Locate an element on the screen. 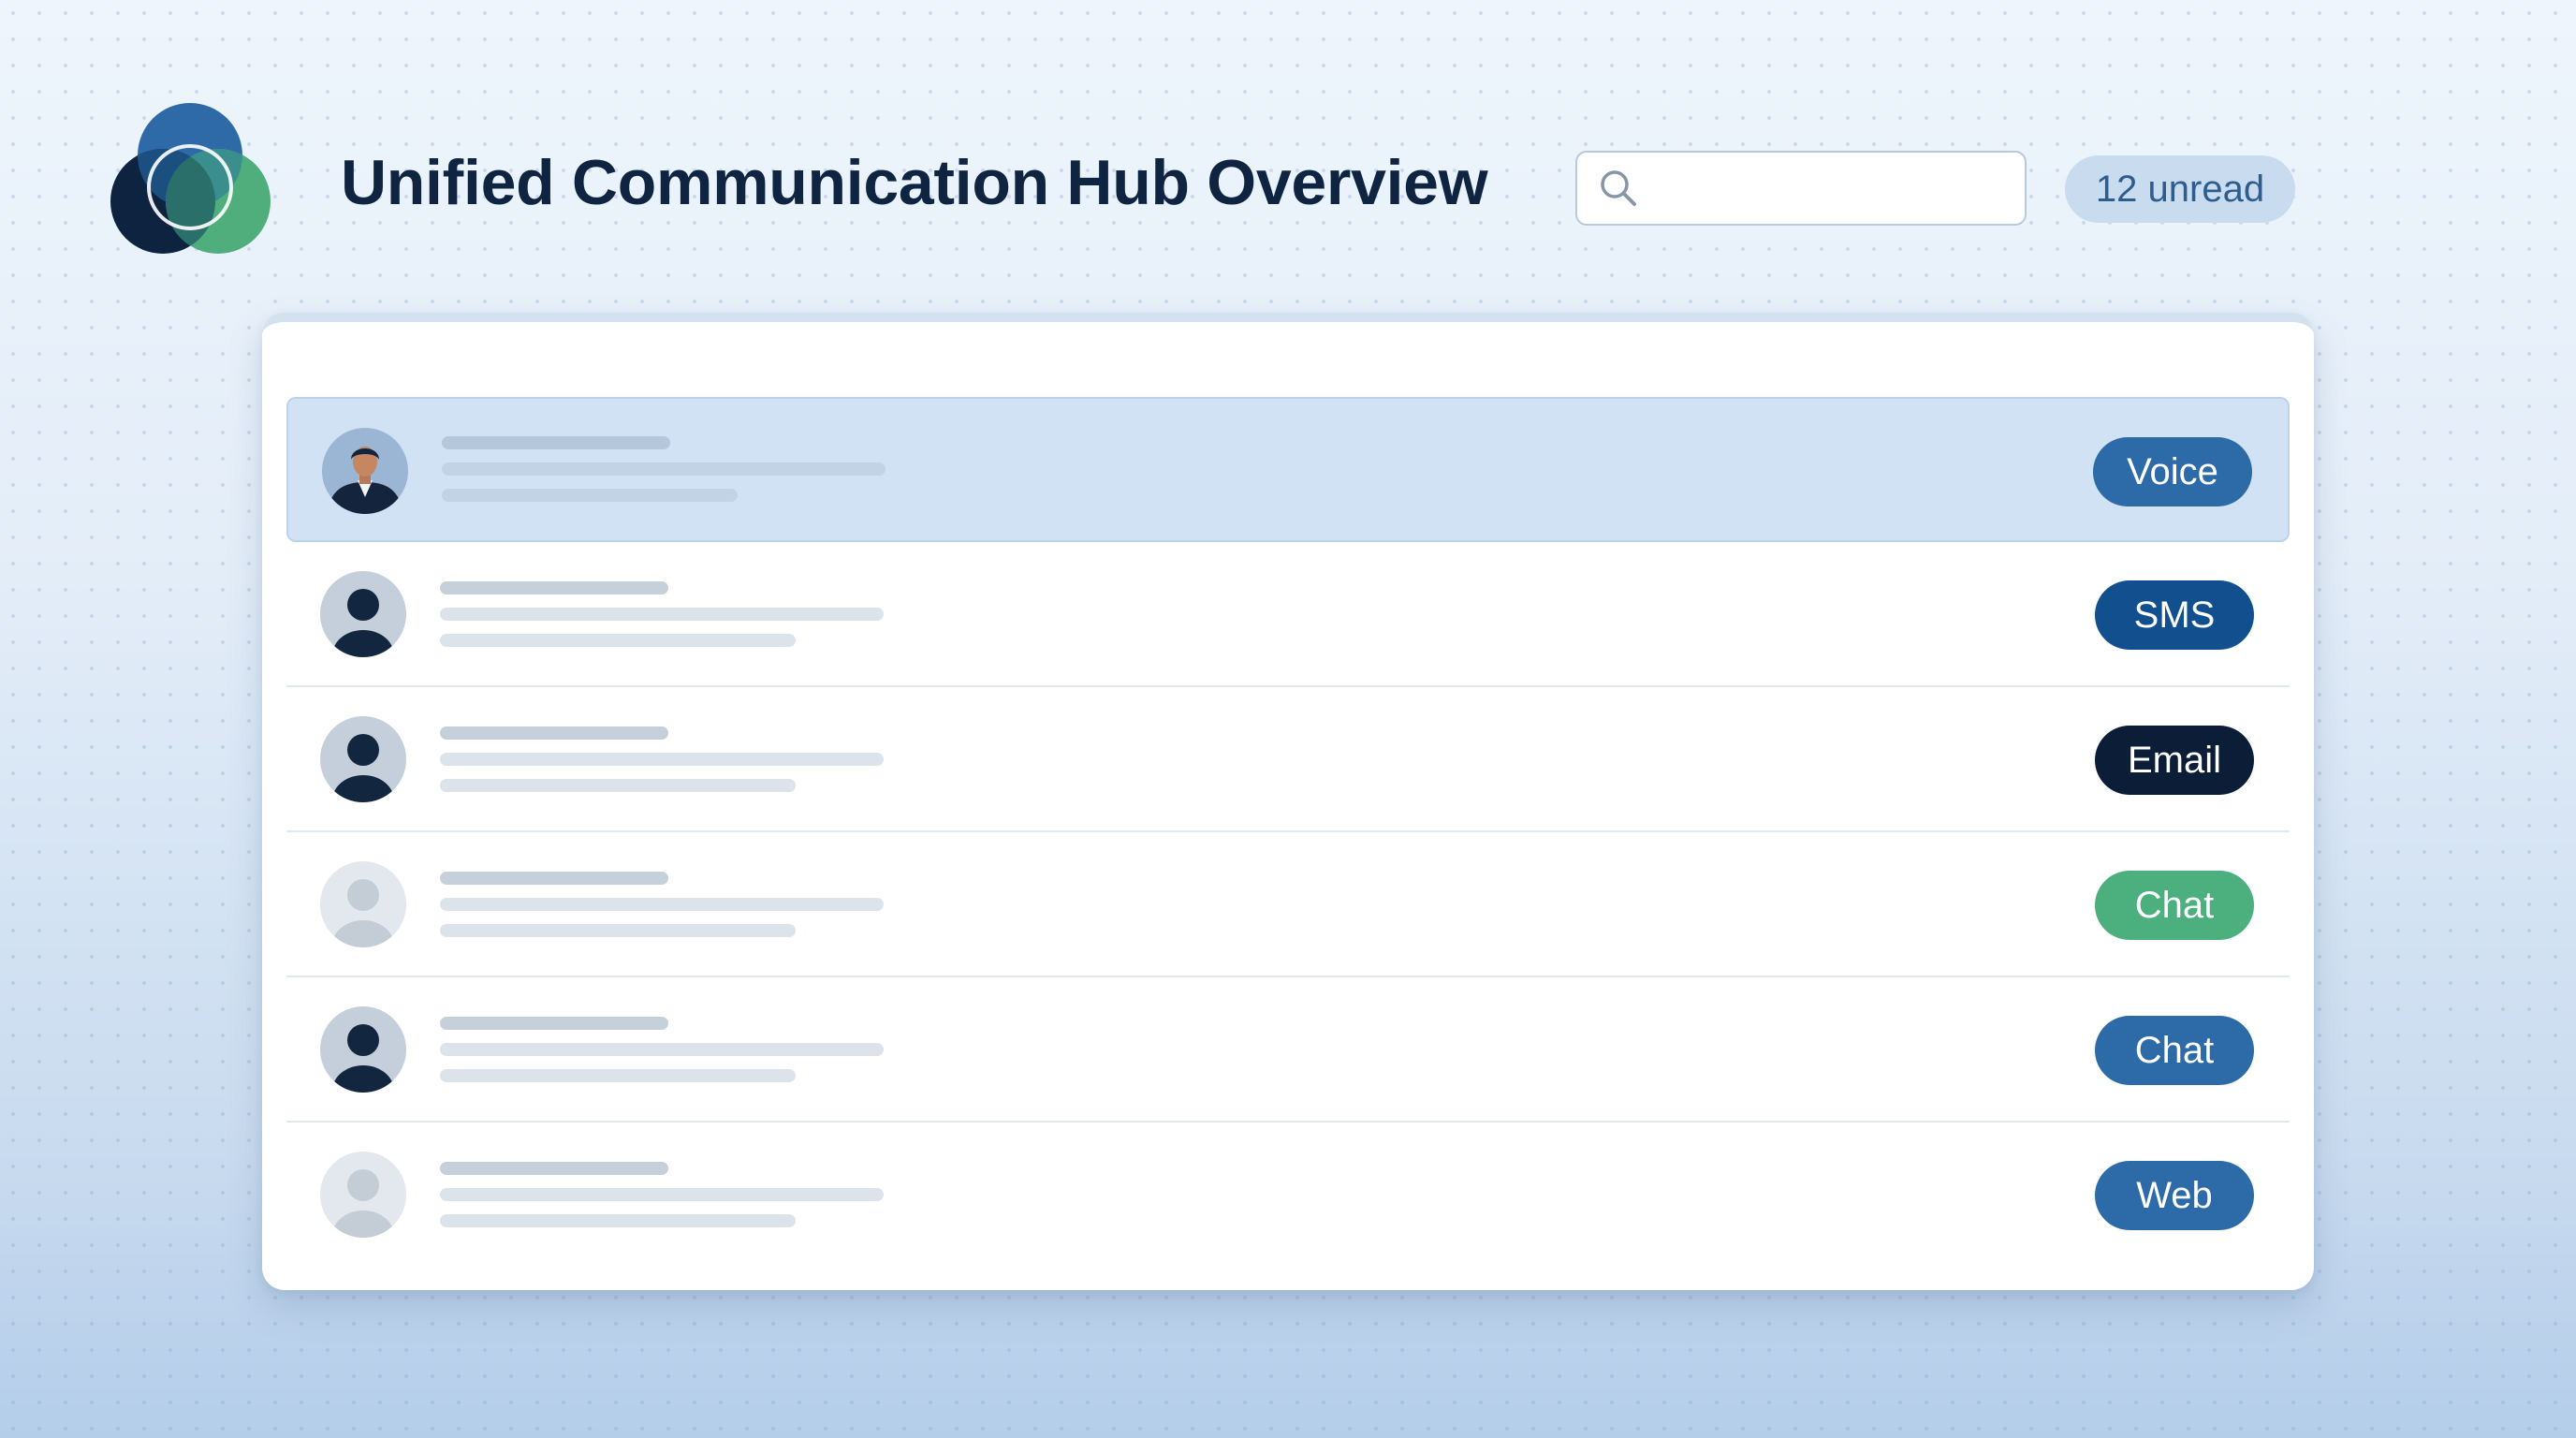 This screenshot has height=1438, width=2576. avatar-photo is located at coordinates (365, 471).